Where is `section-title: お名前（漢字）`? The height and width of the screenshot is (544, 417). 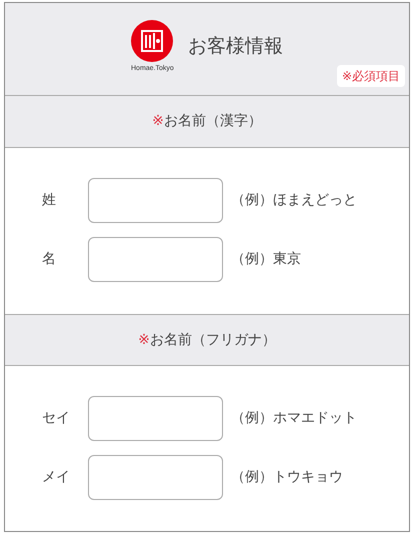 section-title: お名前（漢字） is located at coordinates (213, 121).